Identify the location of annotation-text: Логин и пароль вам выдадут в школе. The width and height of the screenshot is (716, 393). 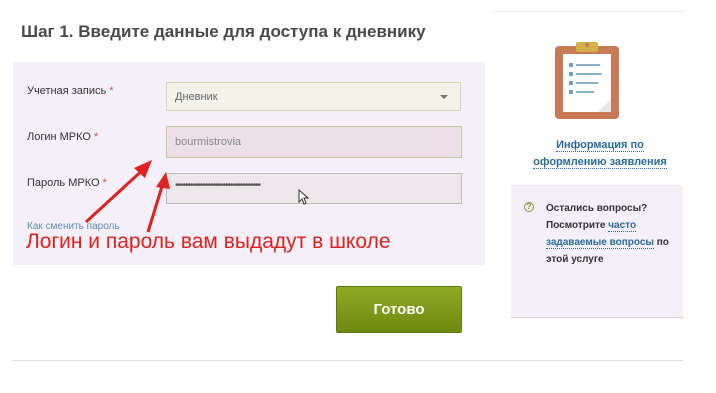
(208, 241).